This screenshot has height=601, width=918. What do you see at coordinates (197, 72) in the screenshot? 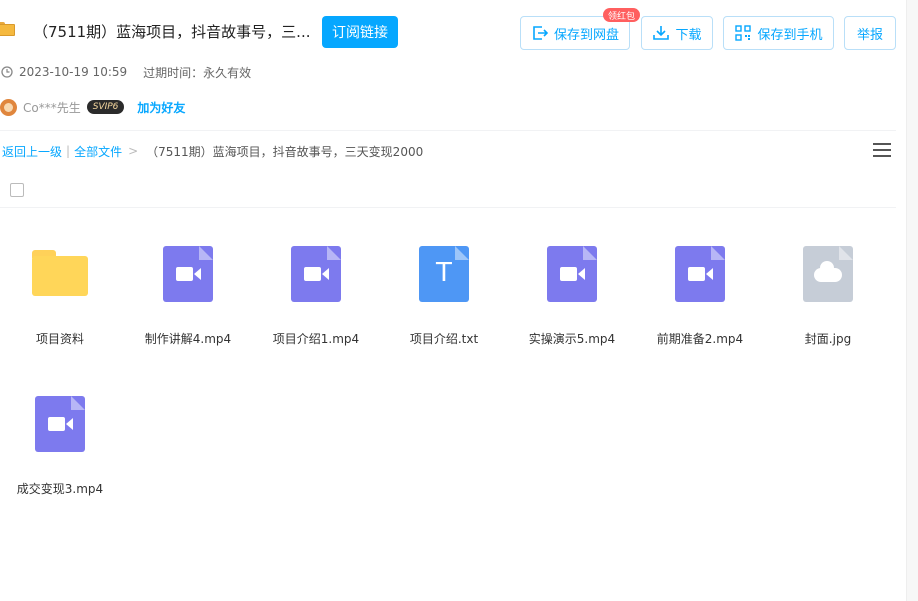
I see `expire-label: 过期时间：永久有效` at bounding box center [197, 72].